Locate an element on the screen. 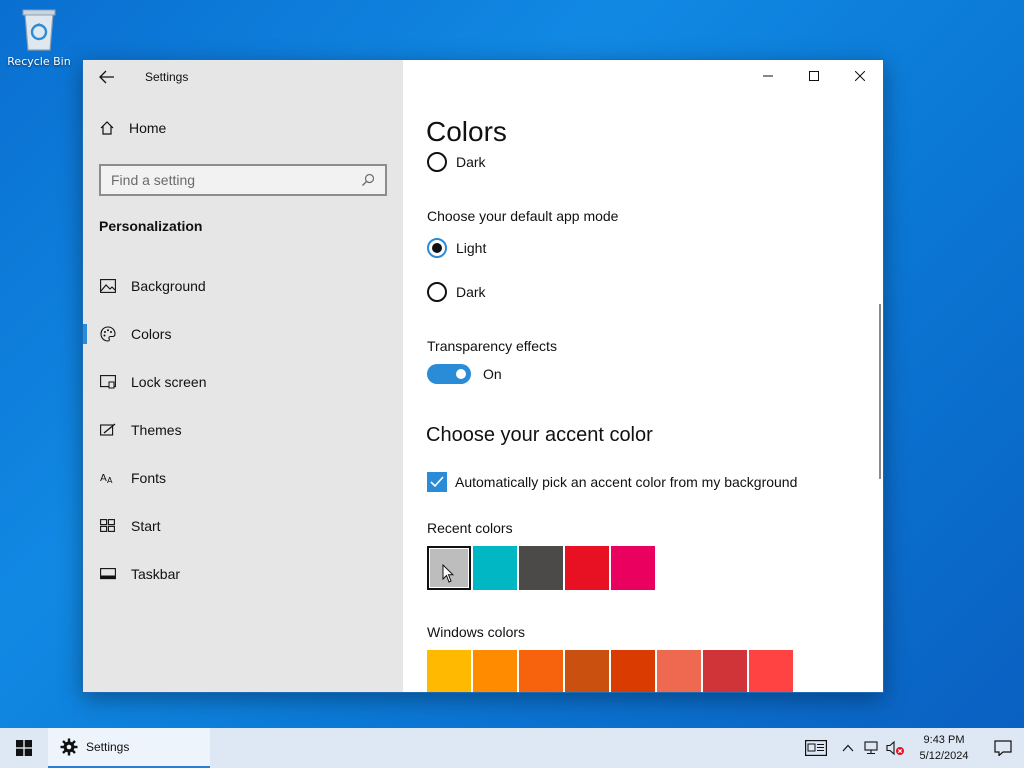 The height and width of the screenshot is (768, 1024). nav-item-label: Fonts is located at coordinates (149, 478).